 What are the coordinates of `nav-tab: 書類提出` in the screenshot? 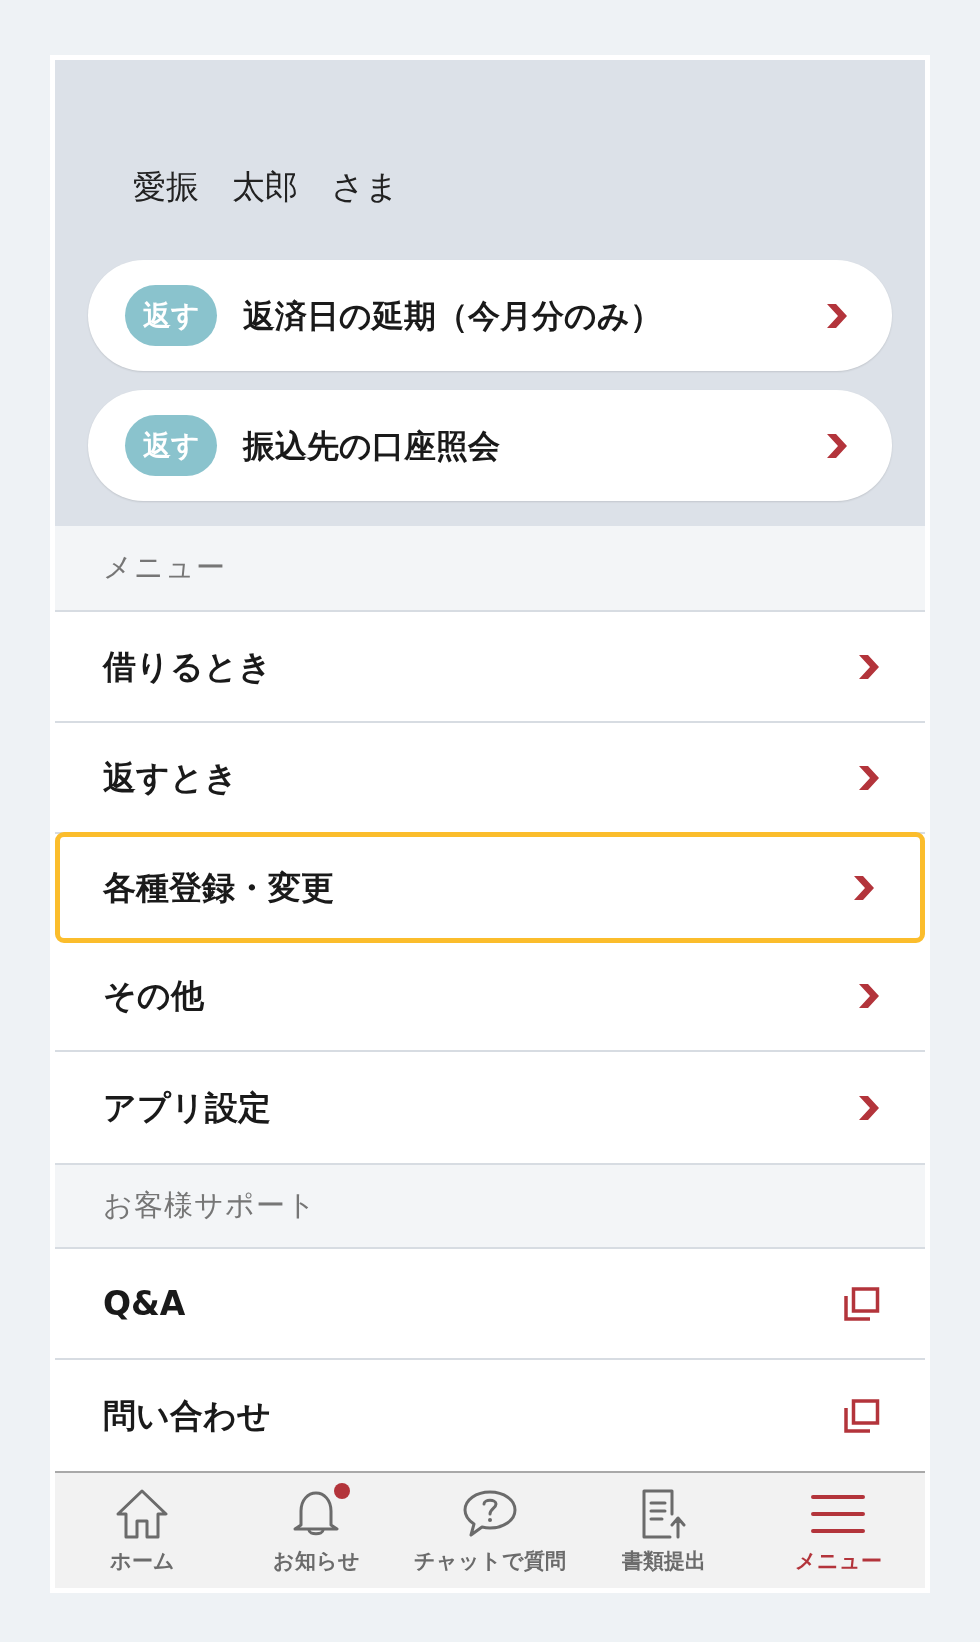 It's located at (664, 1530).